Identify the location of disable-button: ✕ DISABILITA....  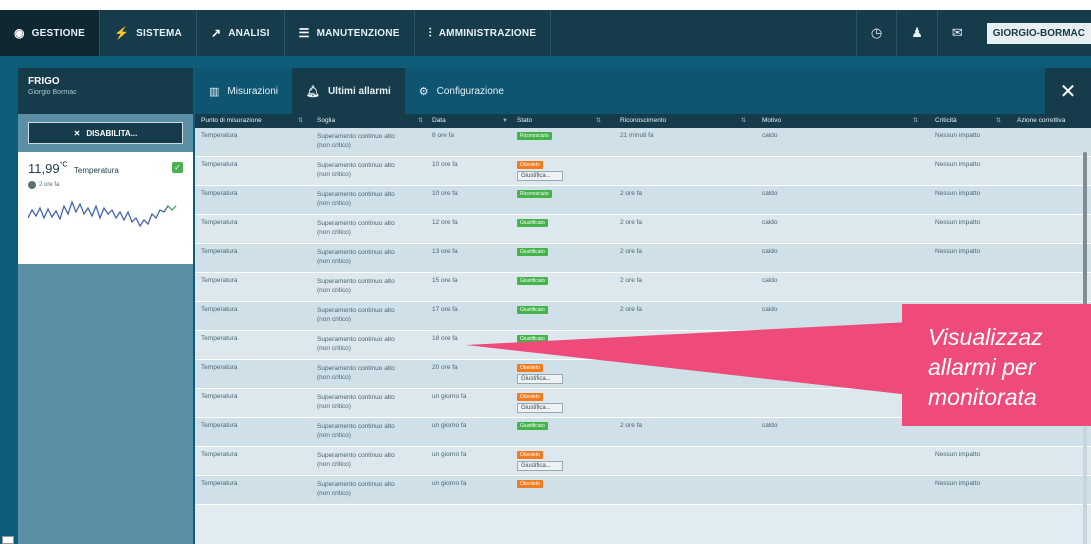
(105, 133).